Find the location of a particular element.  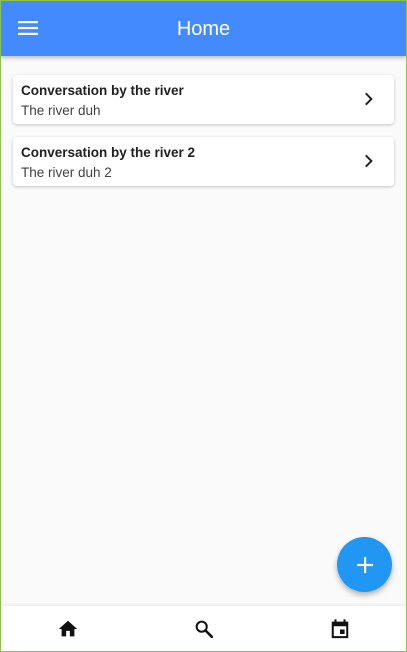

page-title: Home is located at coordinates (203, 29).